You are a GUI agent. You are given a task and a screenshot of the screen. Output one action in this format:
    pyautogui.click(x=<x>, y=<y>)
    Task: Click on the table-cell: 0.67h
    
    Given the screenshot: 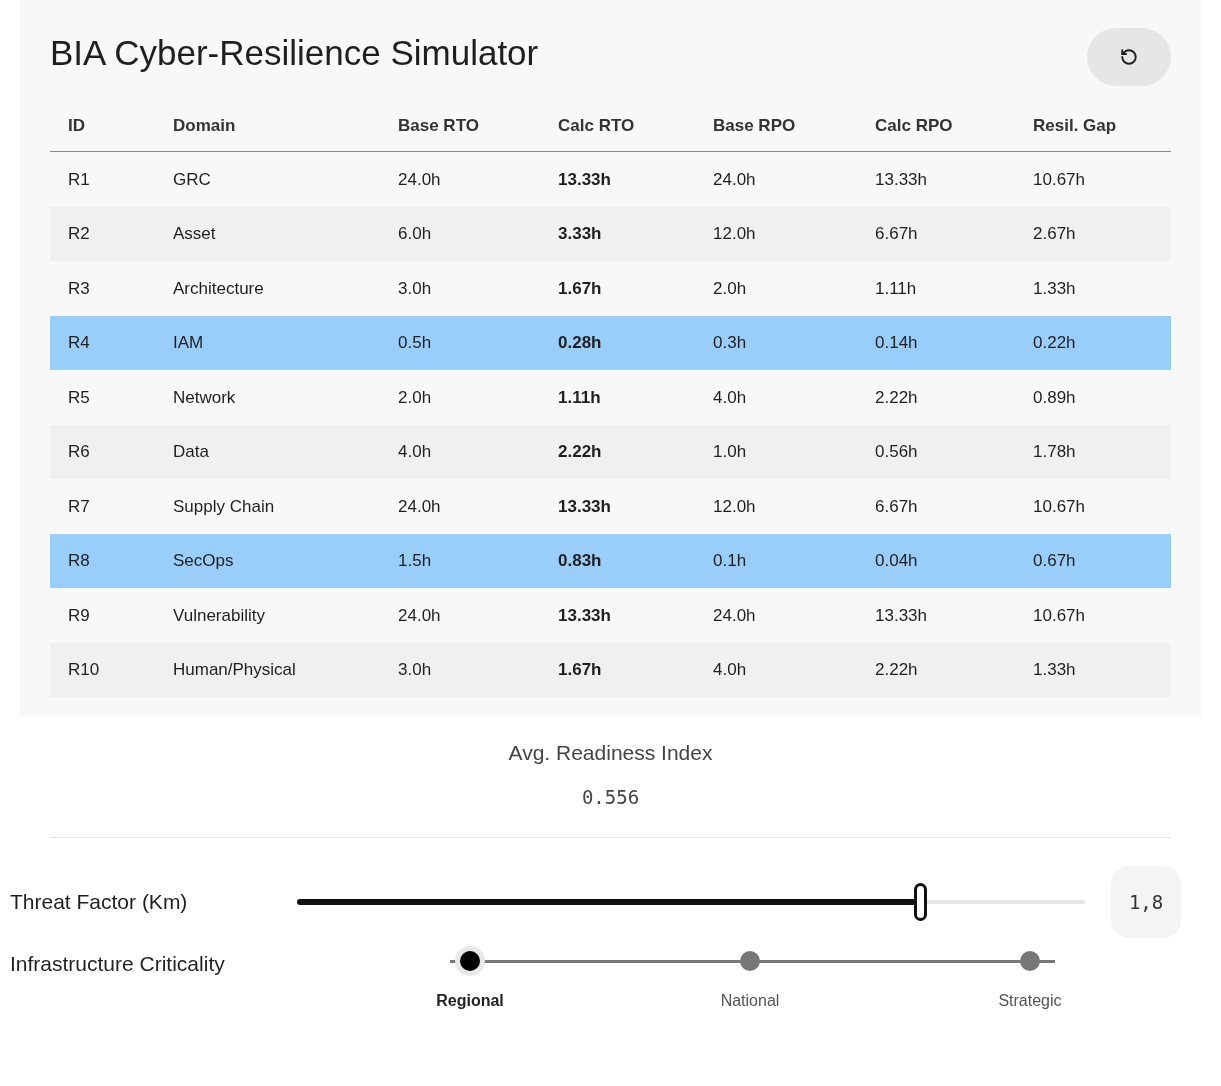 What is the action you would take?
    pyautogui.click(x=1054, y=560)
    